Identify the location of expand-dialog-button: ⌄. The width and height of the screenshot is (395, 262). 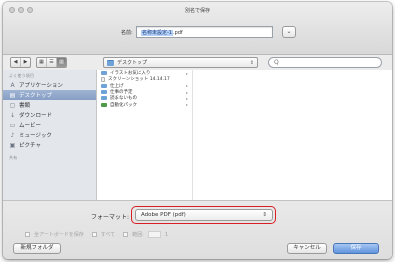
(289, 32).